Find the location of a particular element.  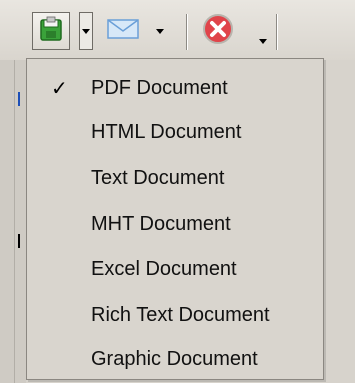

menu-item-pdf-document: ✓ PDF Document is located at coordinates (175, 88).